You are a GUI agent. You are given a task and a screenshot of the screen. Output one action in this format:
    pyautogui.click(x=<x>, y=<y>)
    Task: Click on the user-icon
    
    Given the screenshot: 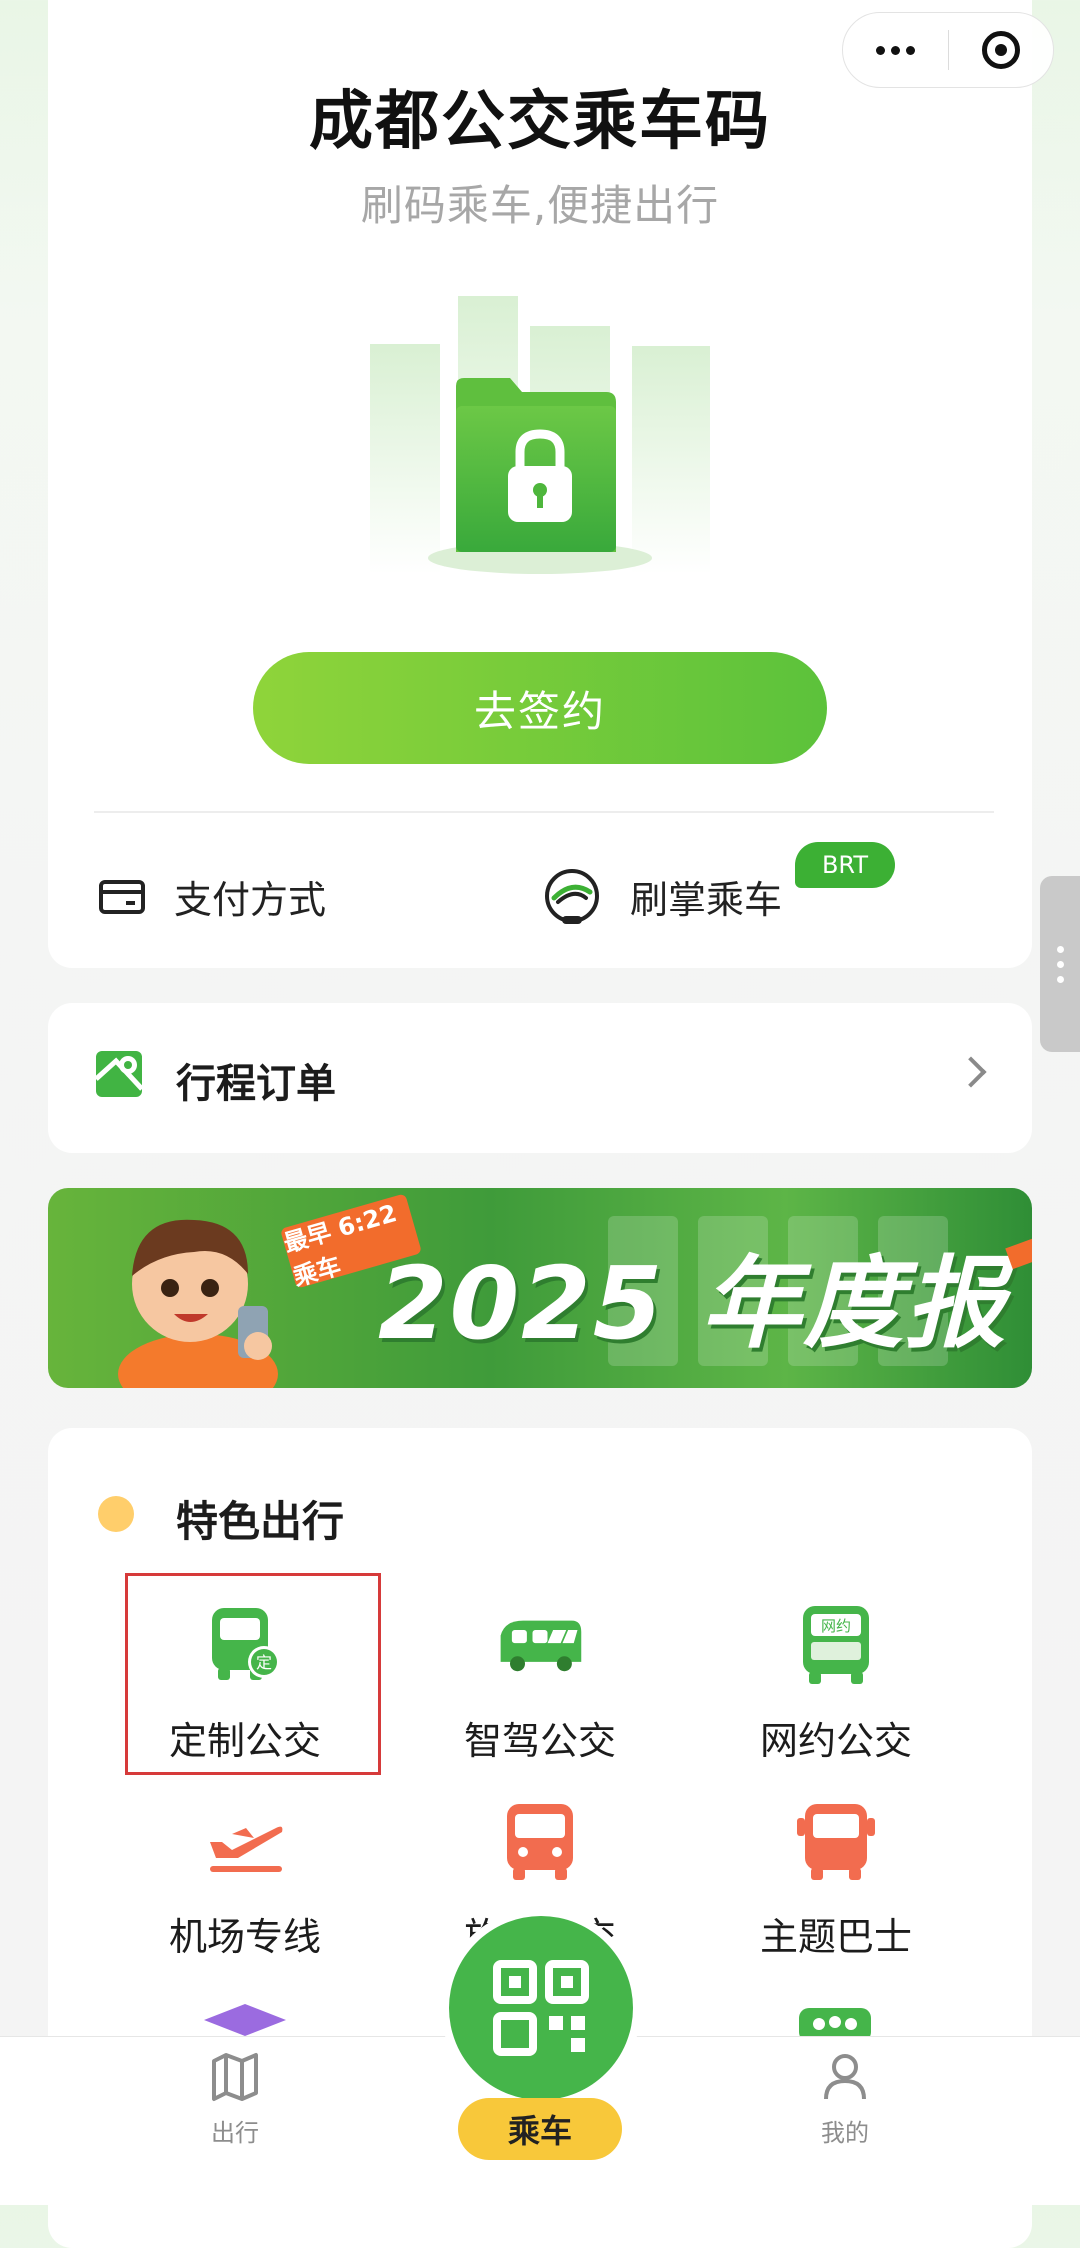 What is the action you would take?
    pyautogui.click(x=845, y=2077)
    